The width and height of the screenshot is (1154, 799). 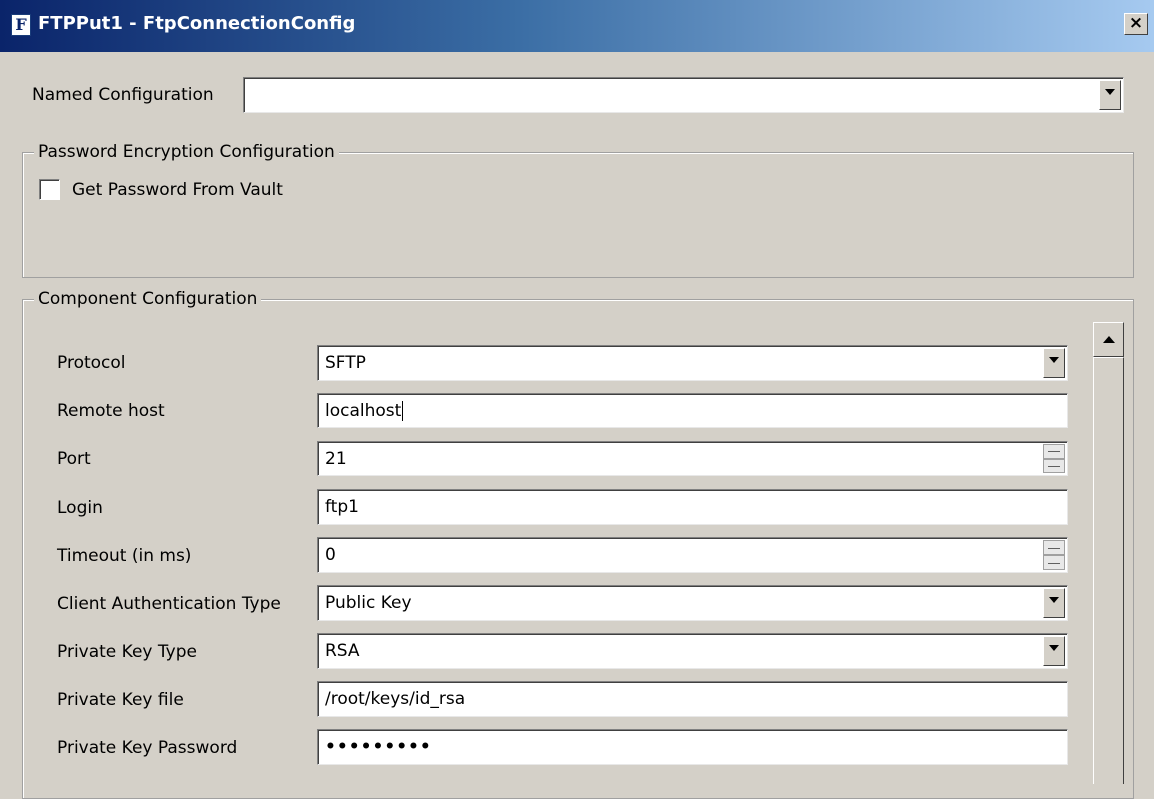 I want to click on private-key-file-label: Private Key file, so click(x=120, y=700).